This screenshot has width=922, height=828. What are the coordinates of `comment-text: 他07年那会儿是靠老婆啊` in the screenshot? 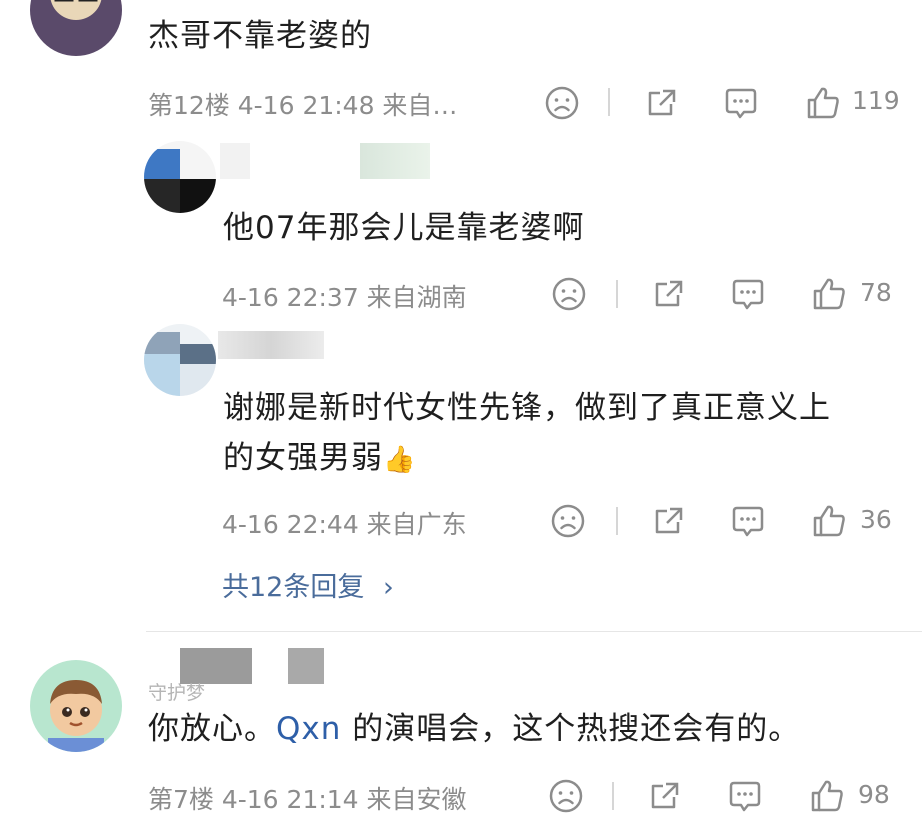 It's located at (404, 228).